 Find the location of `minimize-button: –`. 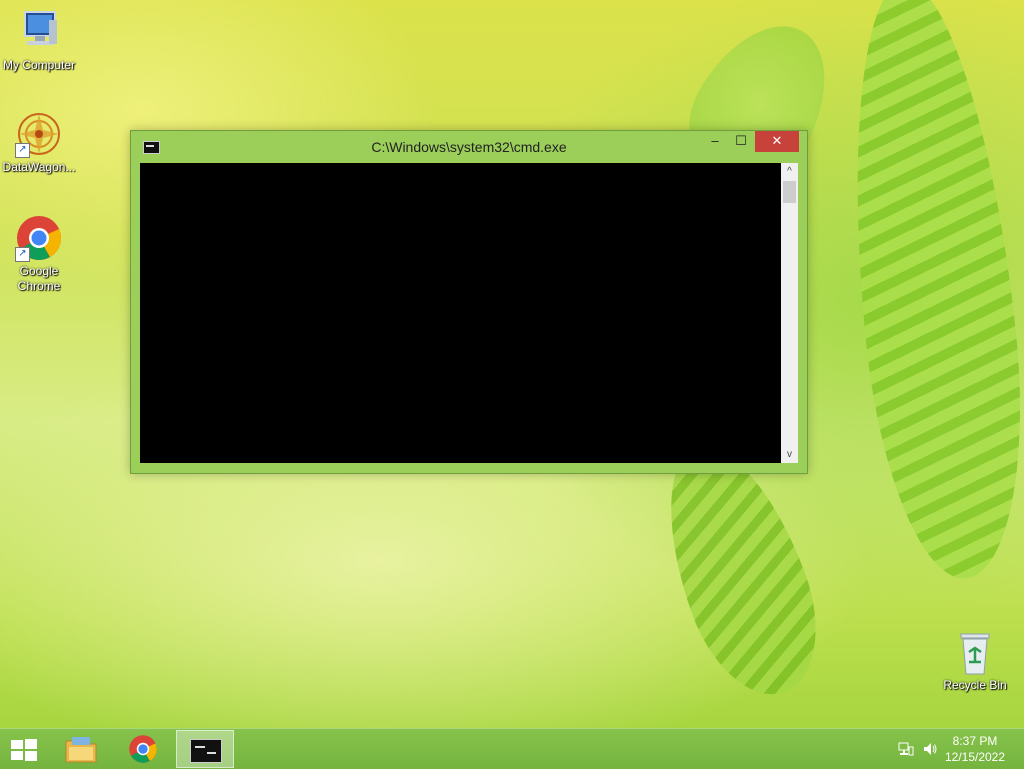

minimize-button: – is located at coordinates (715, 141).